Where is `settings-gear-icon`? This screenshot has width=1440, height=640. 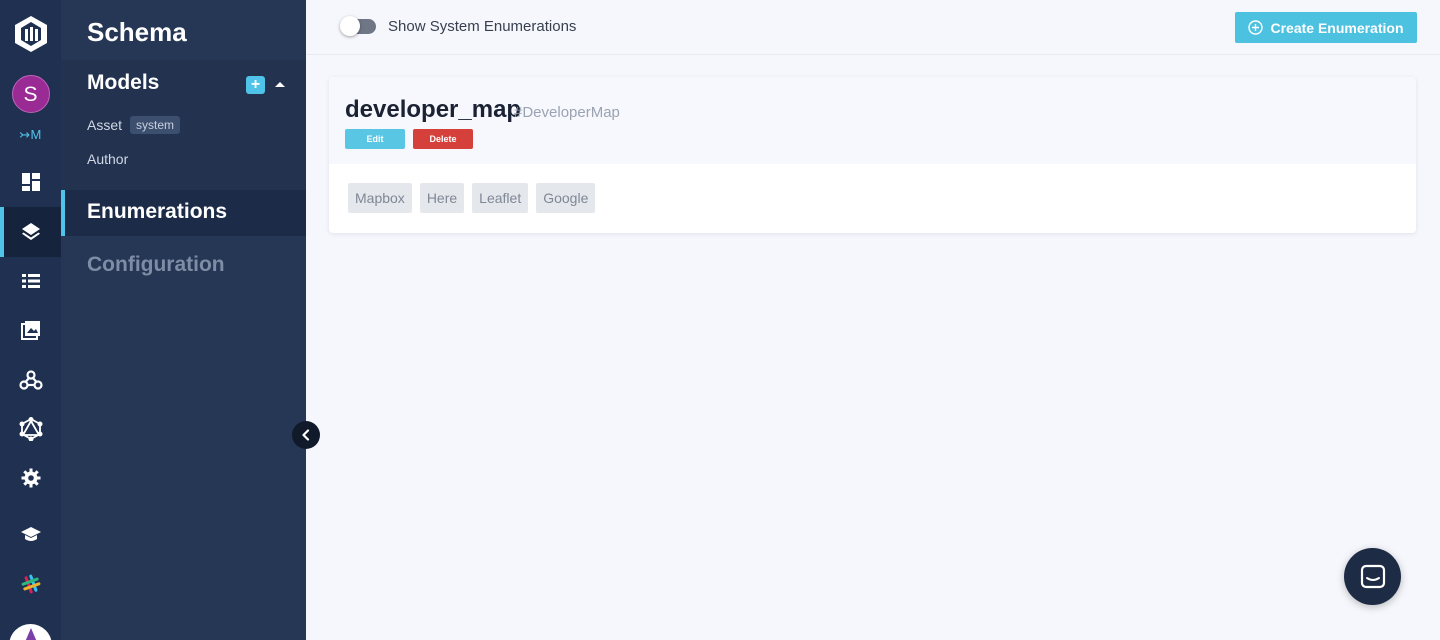 settings-gear-icon is located at coordinates (30, 478).